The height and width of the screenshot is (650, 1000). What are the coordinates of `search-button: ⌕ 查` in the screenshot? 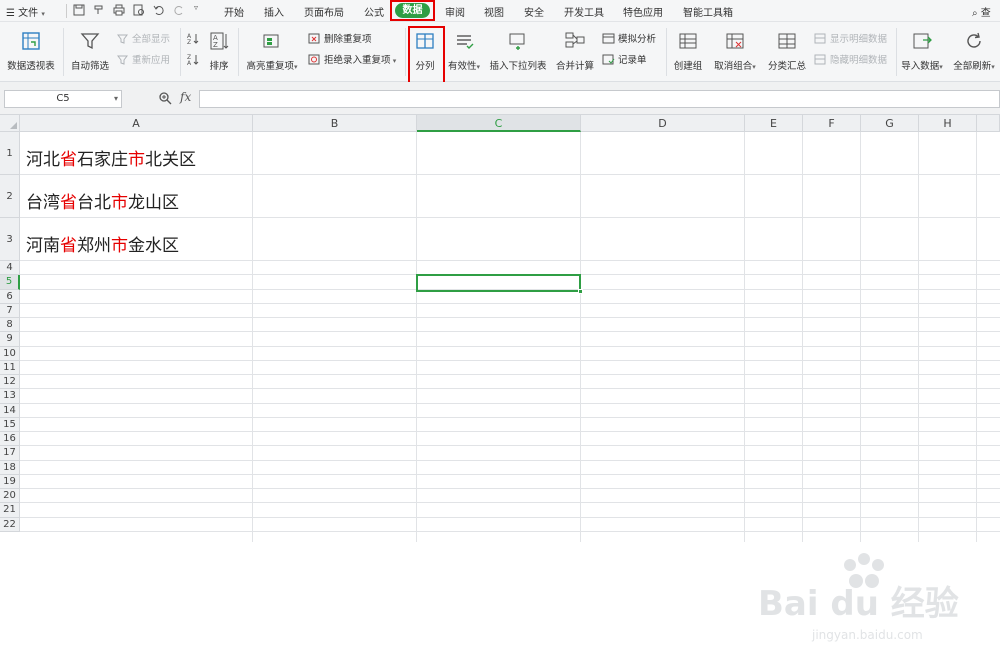 It's located at (981, 11).